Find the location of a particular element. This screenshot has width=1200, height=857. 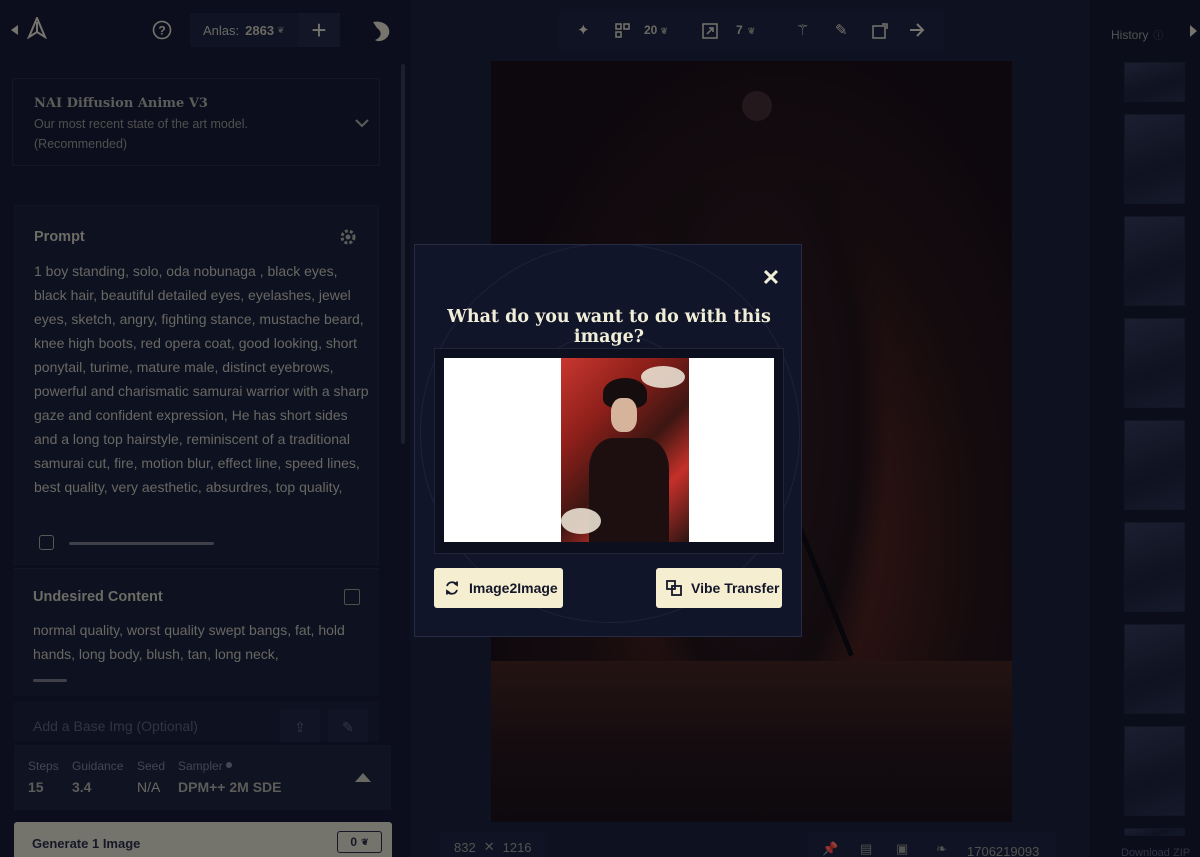

image-preview is located at coordinates (625, 450).